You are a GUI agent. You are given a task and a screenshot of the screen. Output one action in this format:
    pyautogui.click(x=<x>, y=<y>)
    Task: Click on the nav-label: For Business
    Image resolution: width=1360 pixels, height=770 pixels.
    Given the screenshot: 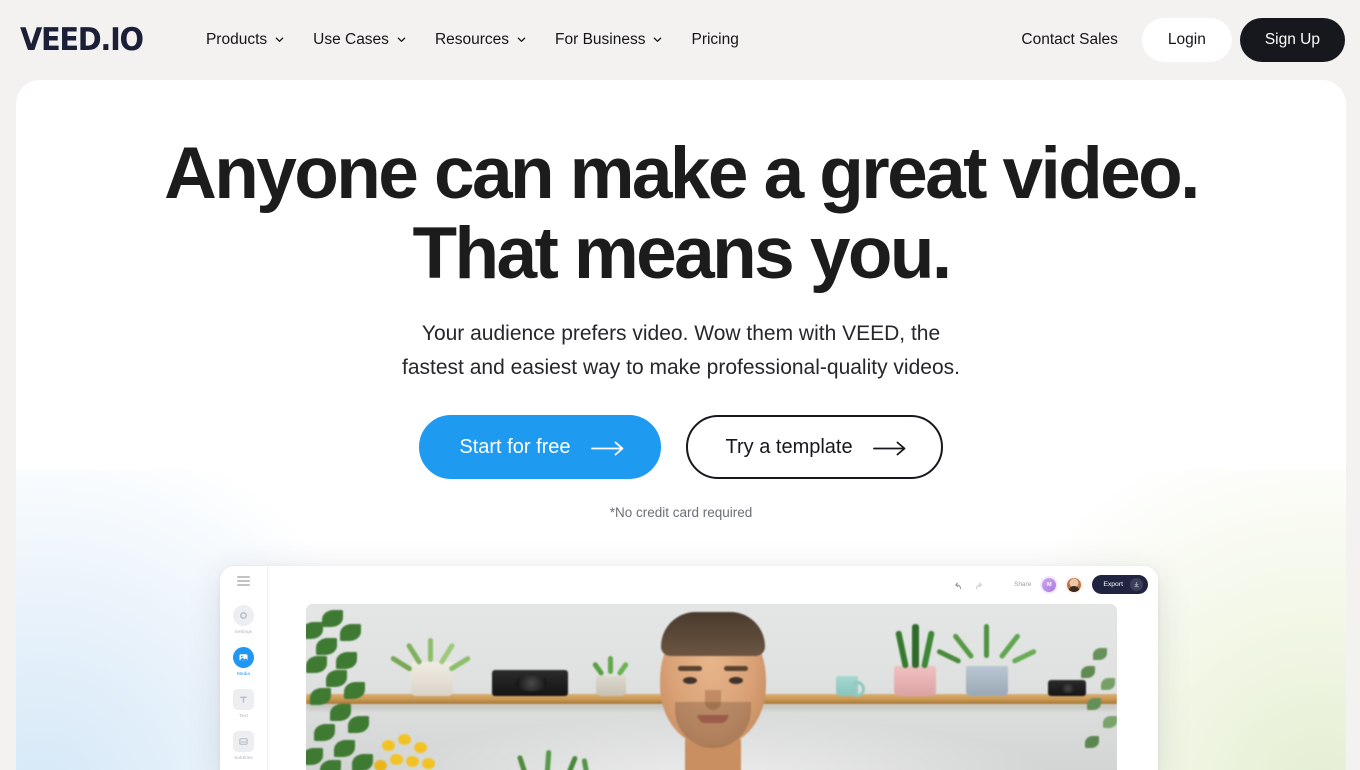 What is the action you would take?
    pyautogui.click(x=600, y=39)
    